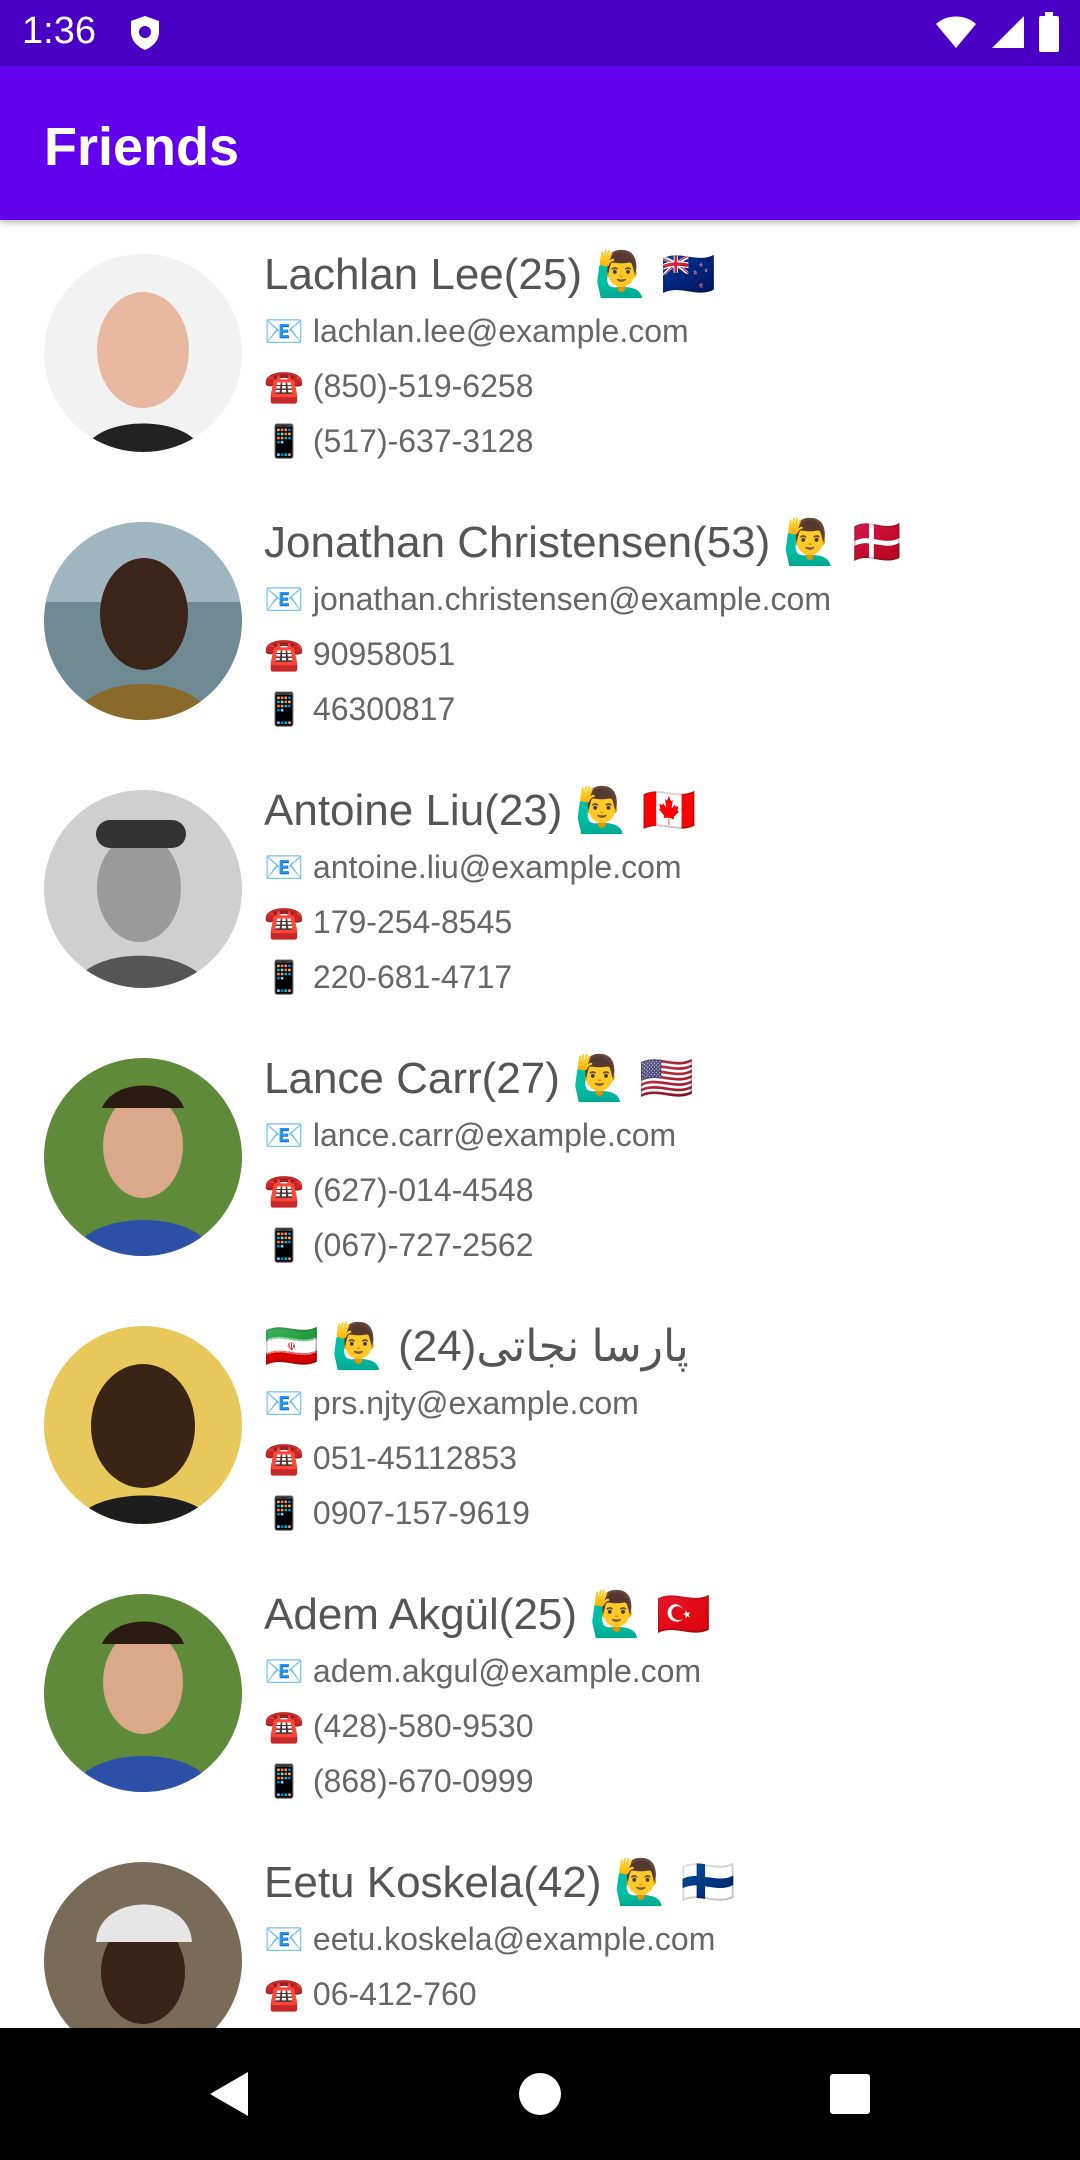 Image resolution: width=1080 pixels, height=2160 pixels. What do you see at coordinates (421, 1513) in the screenshot?
I see `friend-cell: 0907-157-9619` at bounding box center [421, 1513].